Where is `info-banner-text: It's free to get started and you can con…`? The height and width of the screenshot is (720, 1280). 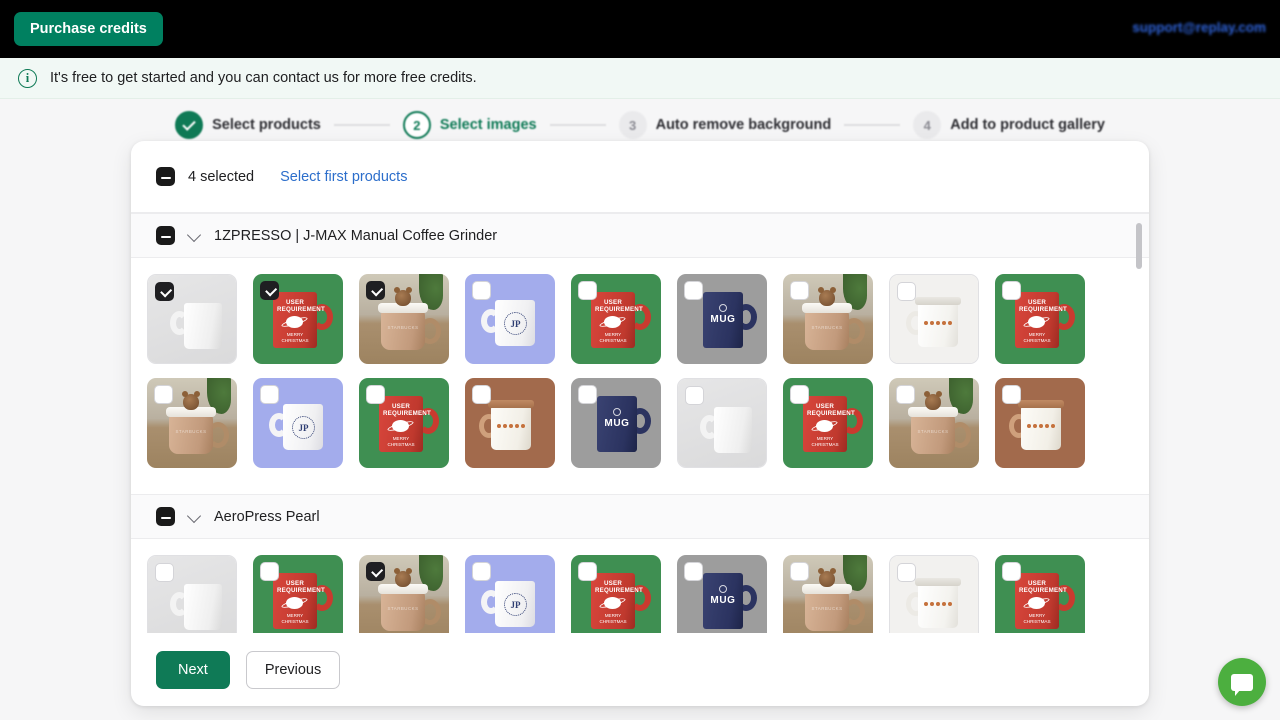 info-banner-text: It's free to get started and you can con… is located at coordinates (263, 78).